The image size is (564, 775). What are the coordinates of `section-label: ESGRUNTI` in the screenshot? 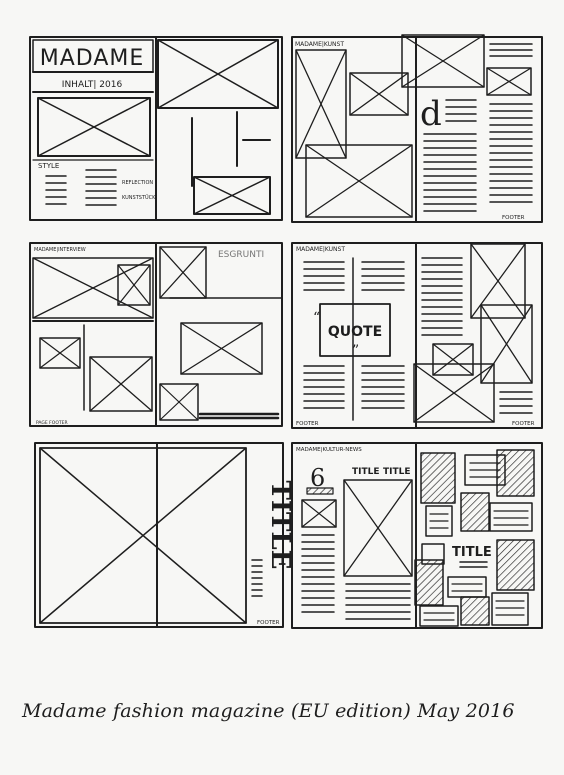 It's located at (241, 255).